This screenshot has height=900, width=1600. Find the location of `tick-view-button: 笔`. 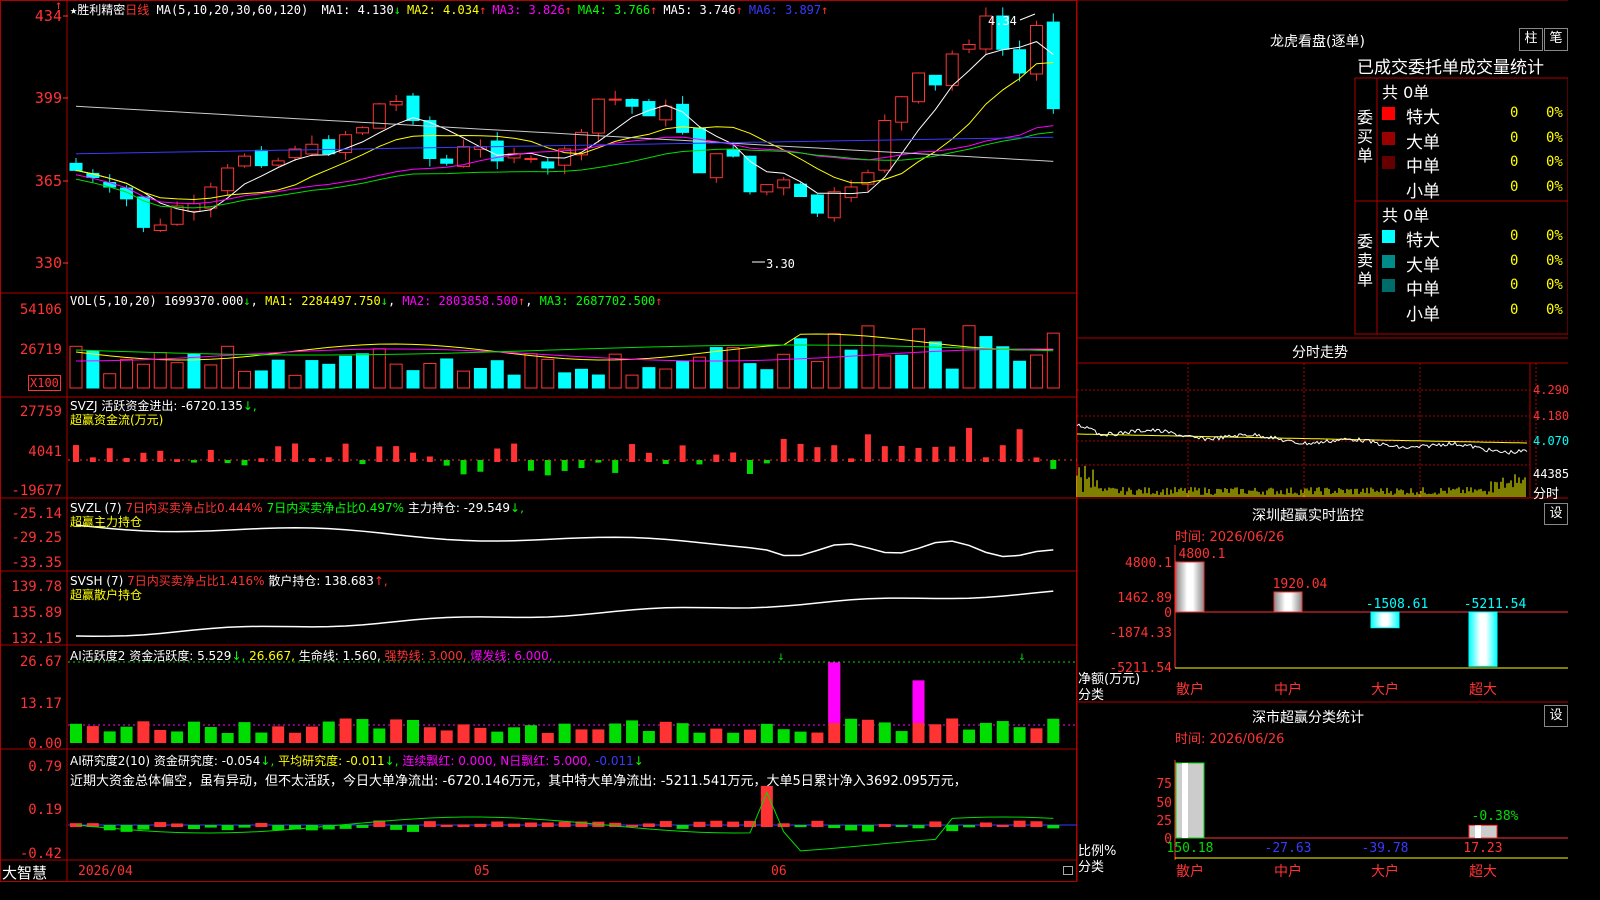

tick-view-button: 笔 is located at coordinates (1556, 39).